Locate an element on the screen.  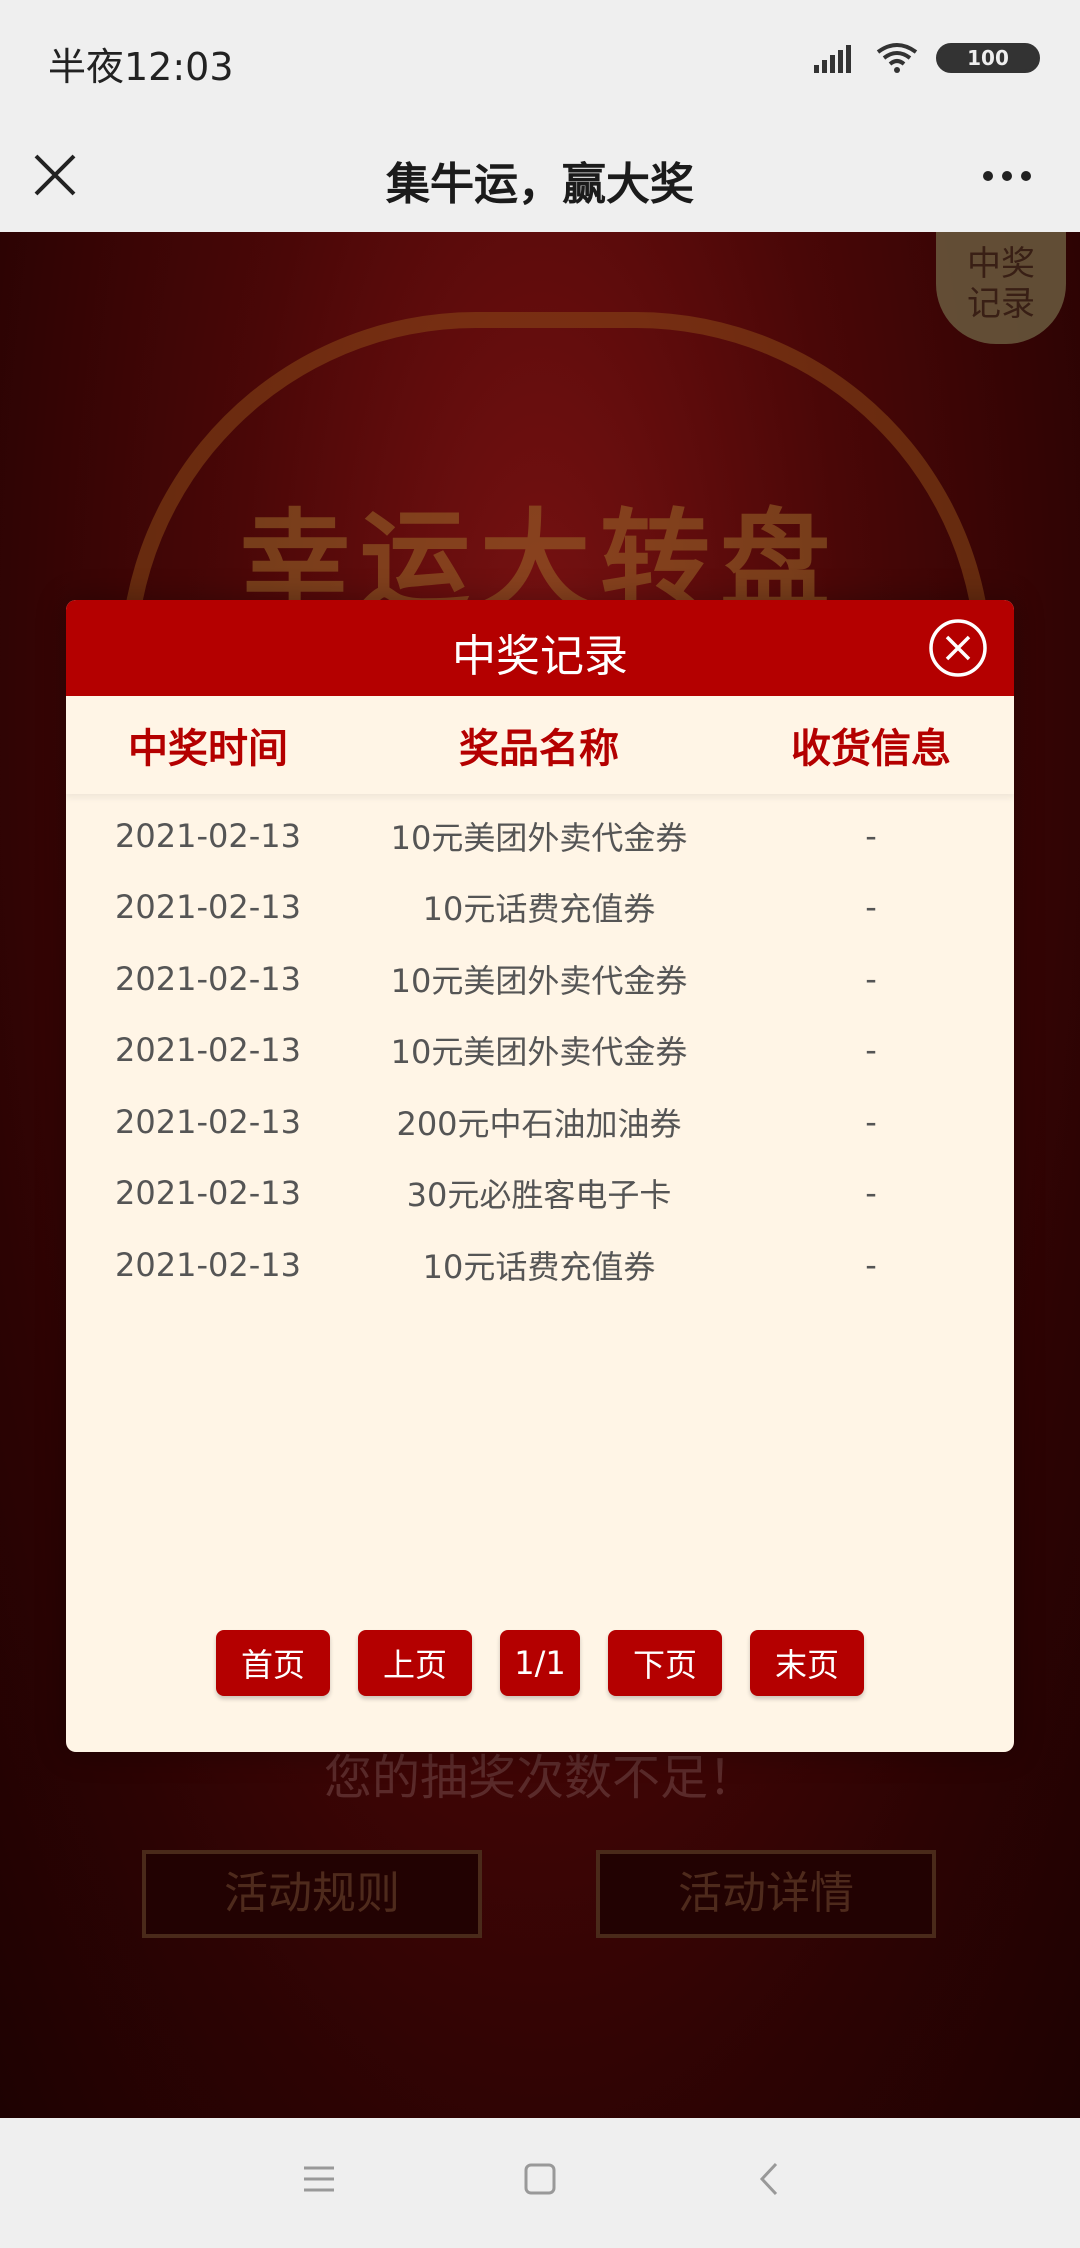
battery-level: 100 is located at coordinates (988, 58).